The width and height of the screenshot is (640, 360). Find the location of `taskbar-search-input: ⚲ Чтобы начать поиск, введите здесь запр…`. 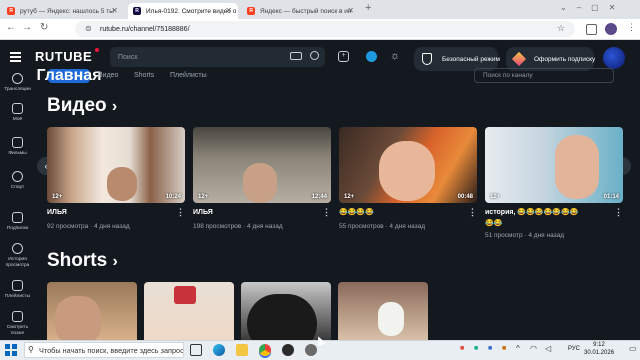

taskbar-search-input: ⚲ Чтобы начать поиск, введите здесь запр… is located at coordinates (104, 350).